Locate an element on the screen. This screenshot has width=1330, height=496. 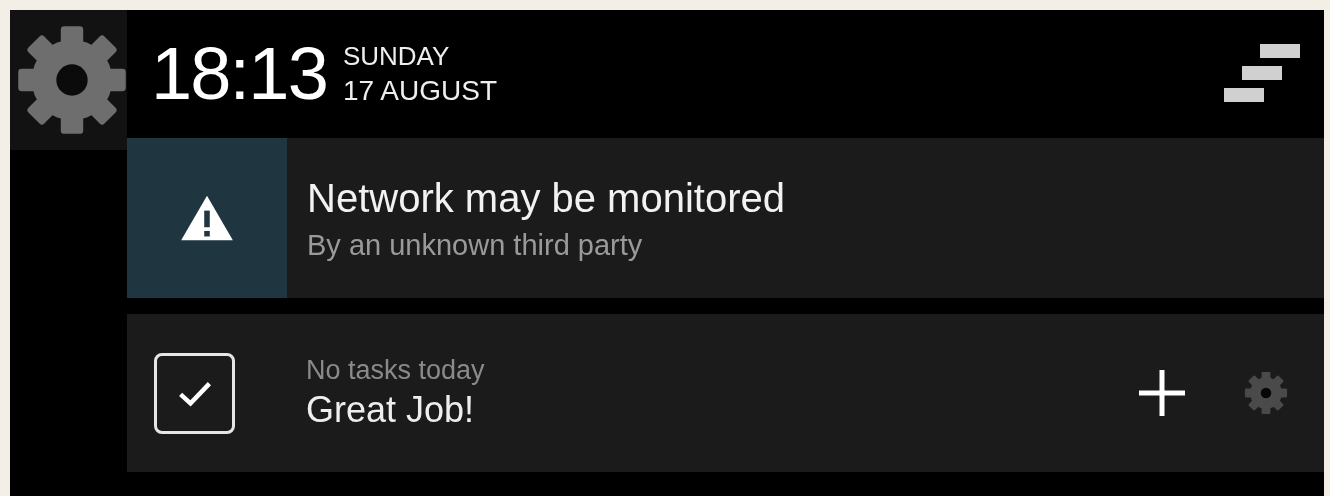
day-label: SUNDAY is located at coordinates (396, 56).